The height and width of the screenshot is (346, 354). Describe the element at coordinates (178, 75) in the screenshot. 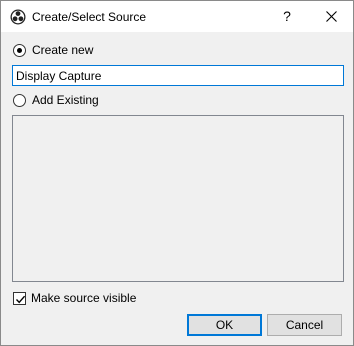

I see `source-name-input` at that location.